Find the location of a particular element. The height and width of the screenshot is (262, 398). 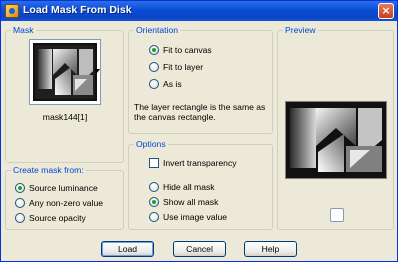

radio-hide-all-mask: Hide all mask is located at coordinates (182, 187).